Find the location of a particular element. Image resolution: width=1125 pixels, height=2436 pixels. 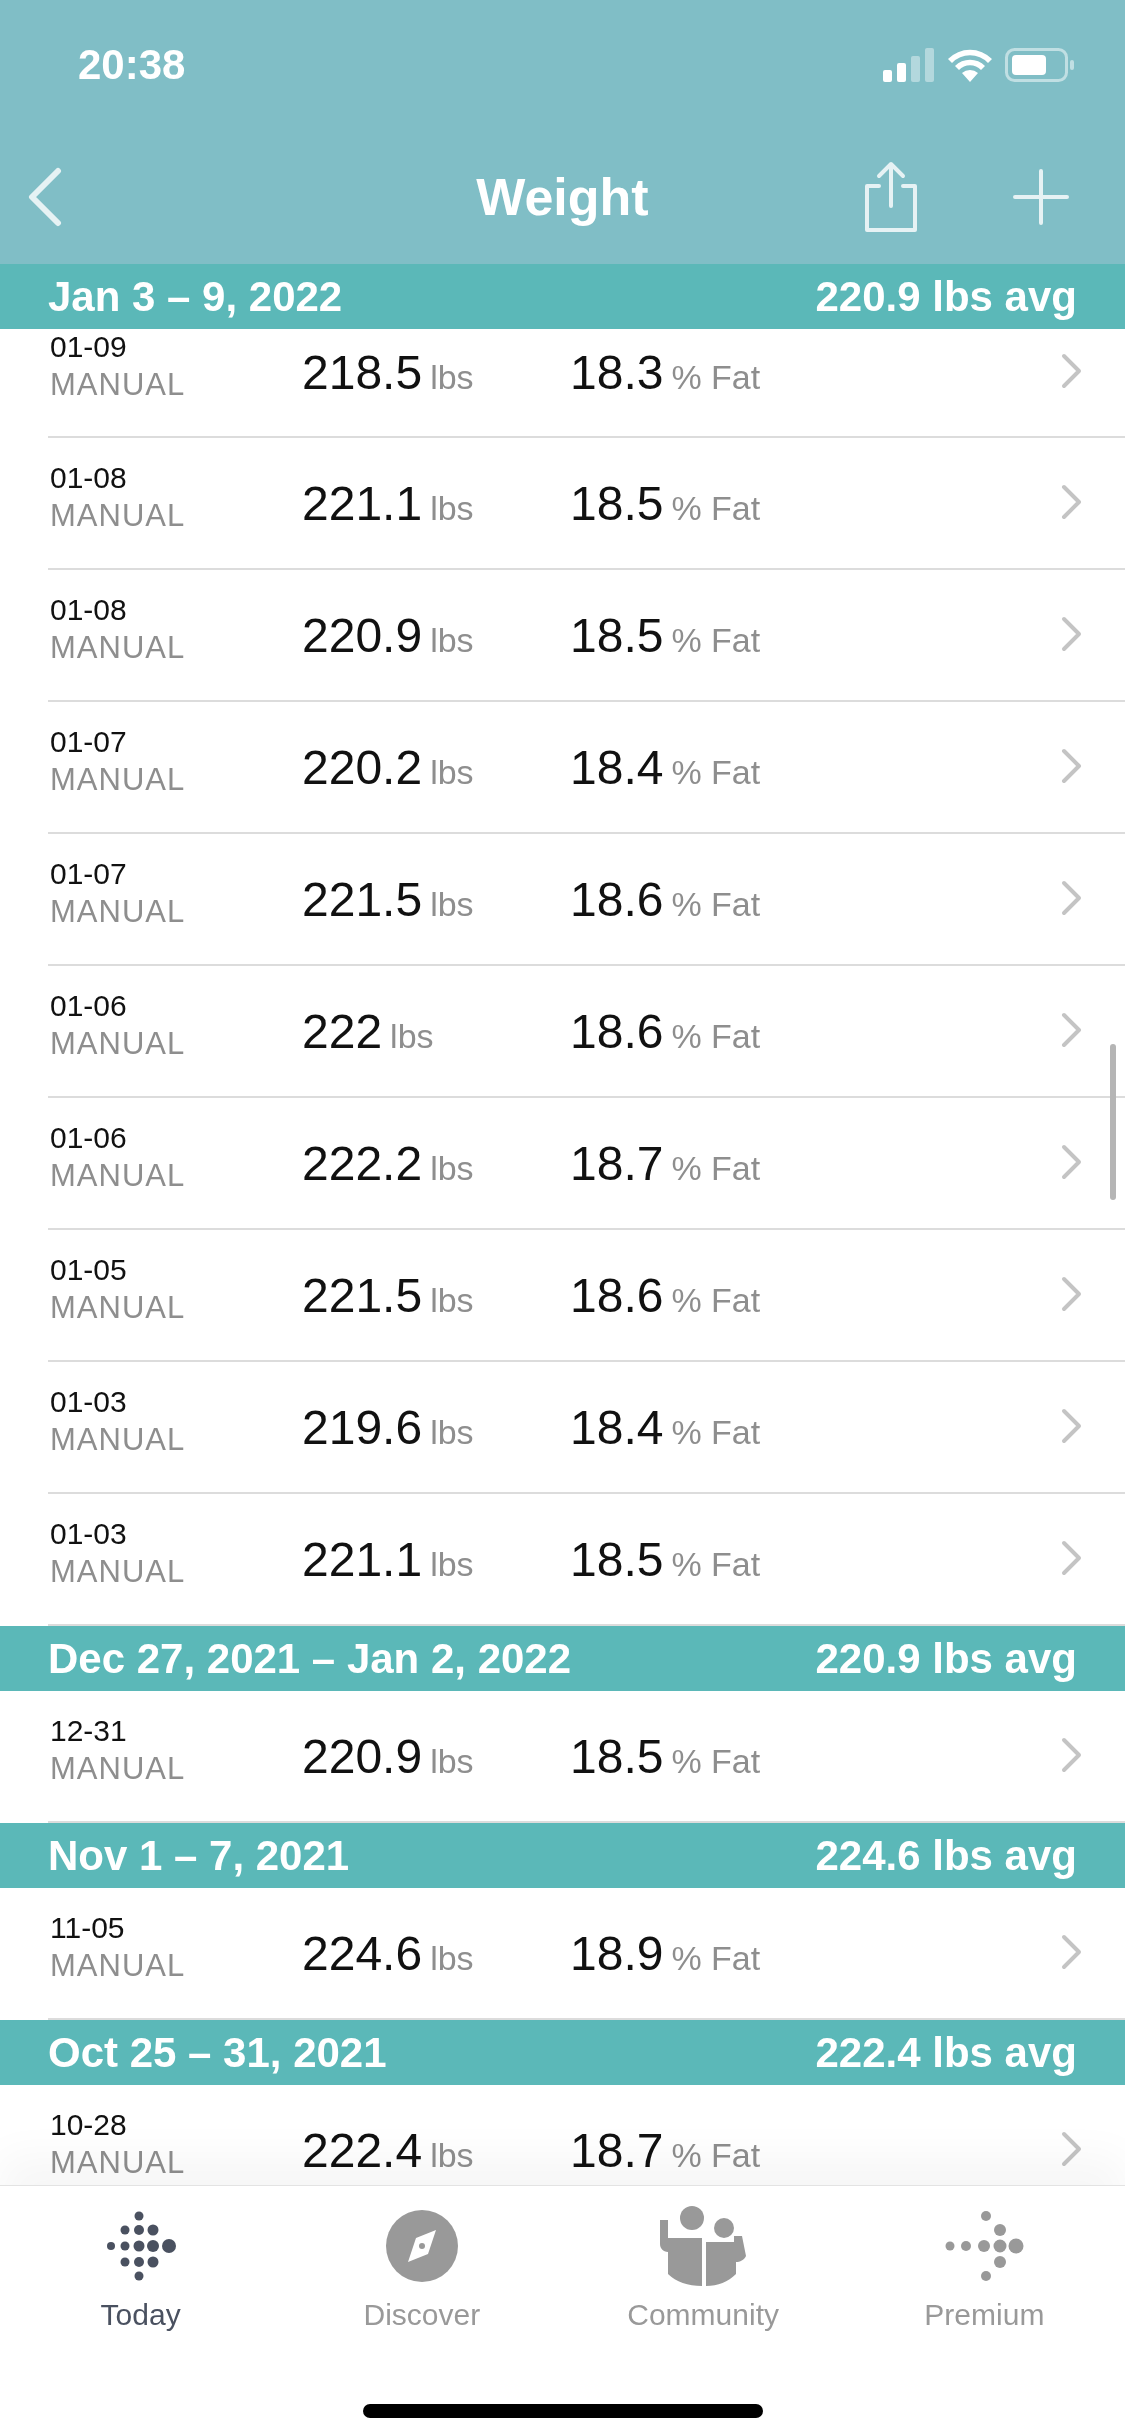

battery-icon is located at coordinates (1040, 65).